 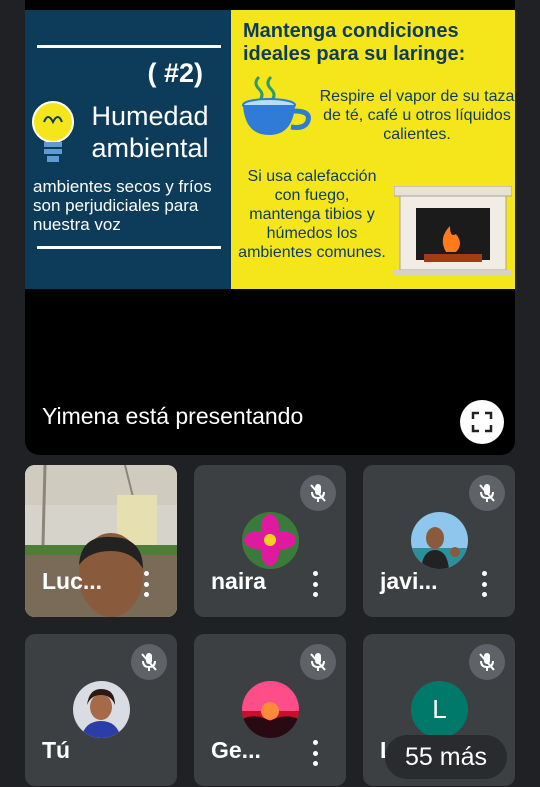 I want to click on participant-tile: naira, so click(x=270, y=541).